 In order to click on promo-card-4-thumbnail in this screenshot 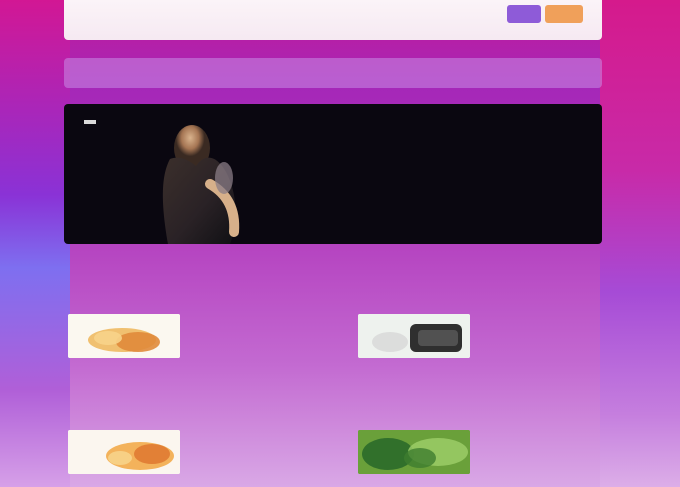, I will do `click(414, 452)`.